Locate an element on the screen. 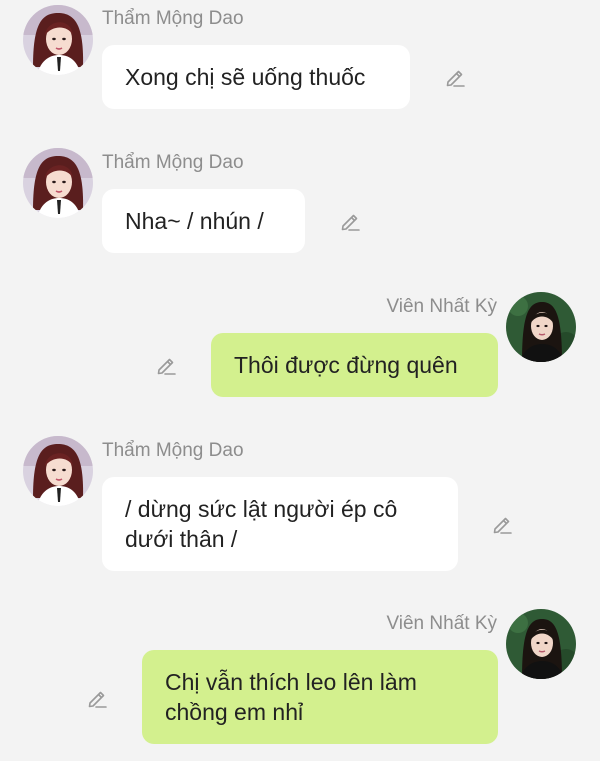  message-bubble: Thôi được đừng quên is located at coordinates (354, 365).